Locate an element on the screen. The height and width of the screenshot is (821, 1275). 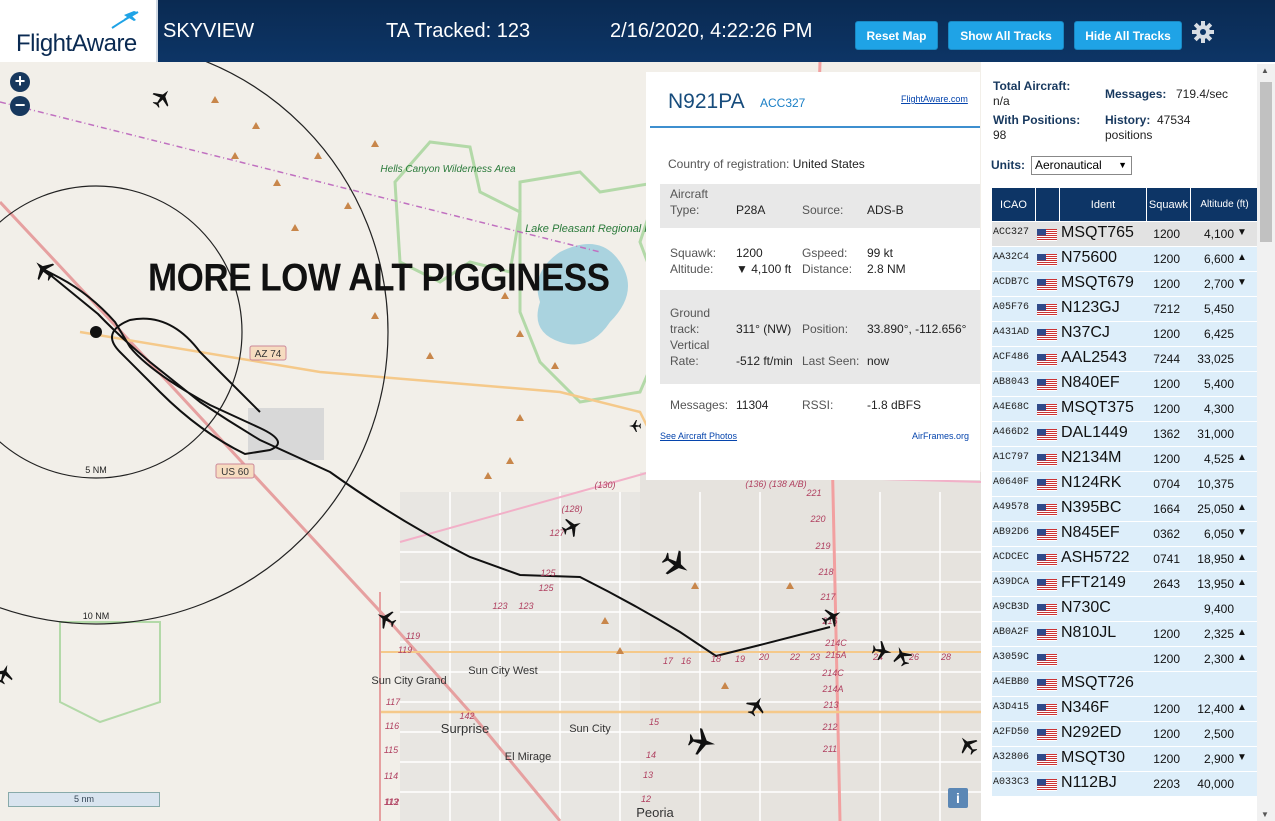
table-row: A2FD50 N292ED 1200 2,500 is located at coordinates (1125, 734).